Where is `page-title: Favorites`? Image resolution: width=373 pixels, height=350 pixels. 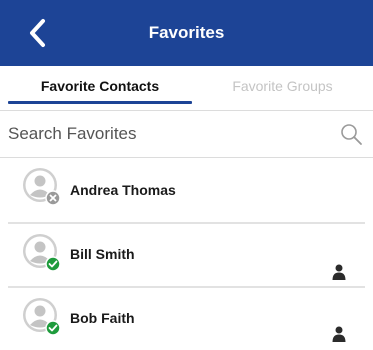
page-title: Favorites is located at coordinates (186, 32).